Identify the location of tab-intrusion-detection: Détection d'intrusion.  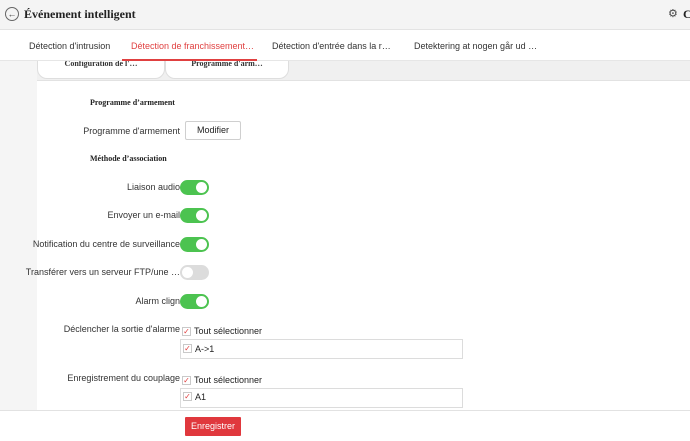
(69, 46).